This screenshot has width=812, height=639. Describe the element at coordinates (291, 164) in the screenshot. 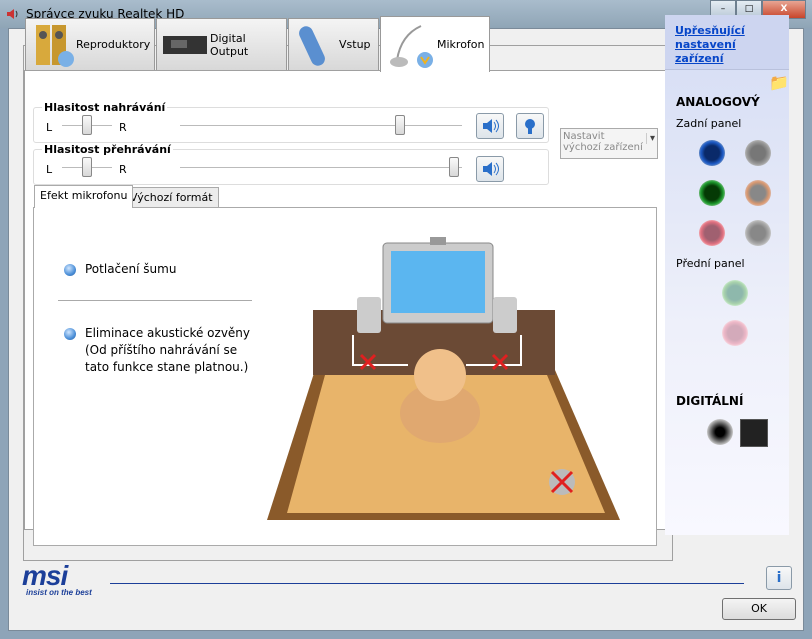

I see `playback-volume-group: Hlasitost přehrávání L R` at that location.